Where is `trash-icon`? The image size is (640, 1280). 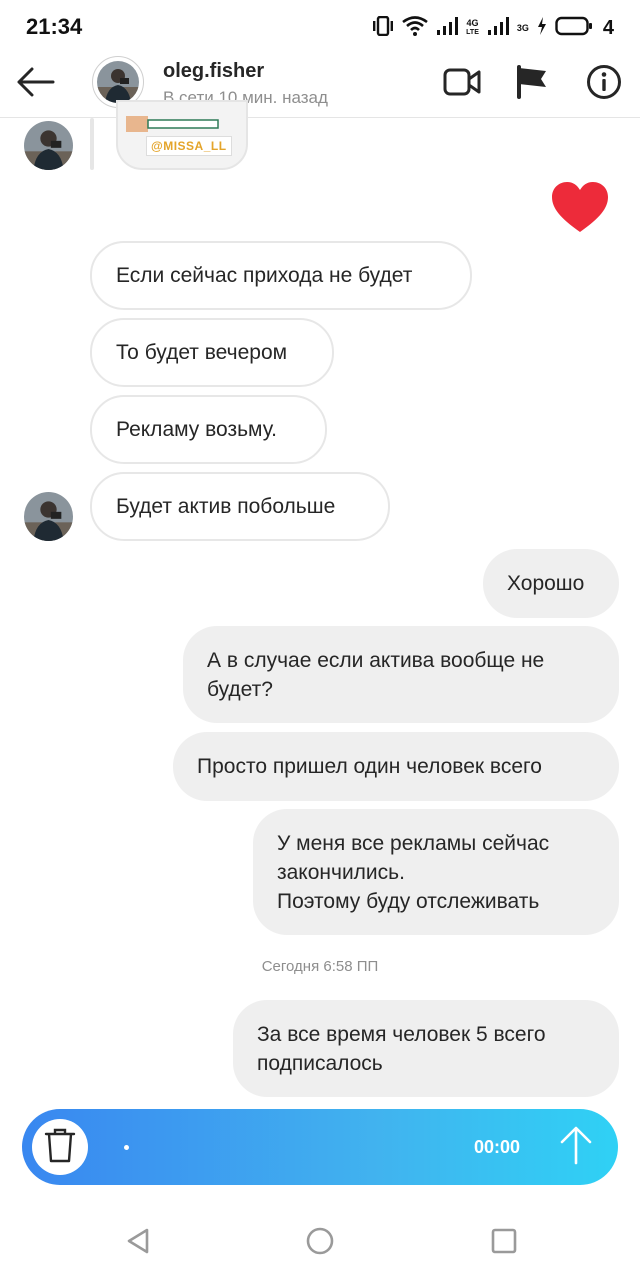 trash-icon is located at coordinates (60, 1147).